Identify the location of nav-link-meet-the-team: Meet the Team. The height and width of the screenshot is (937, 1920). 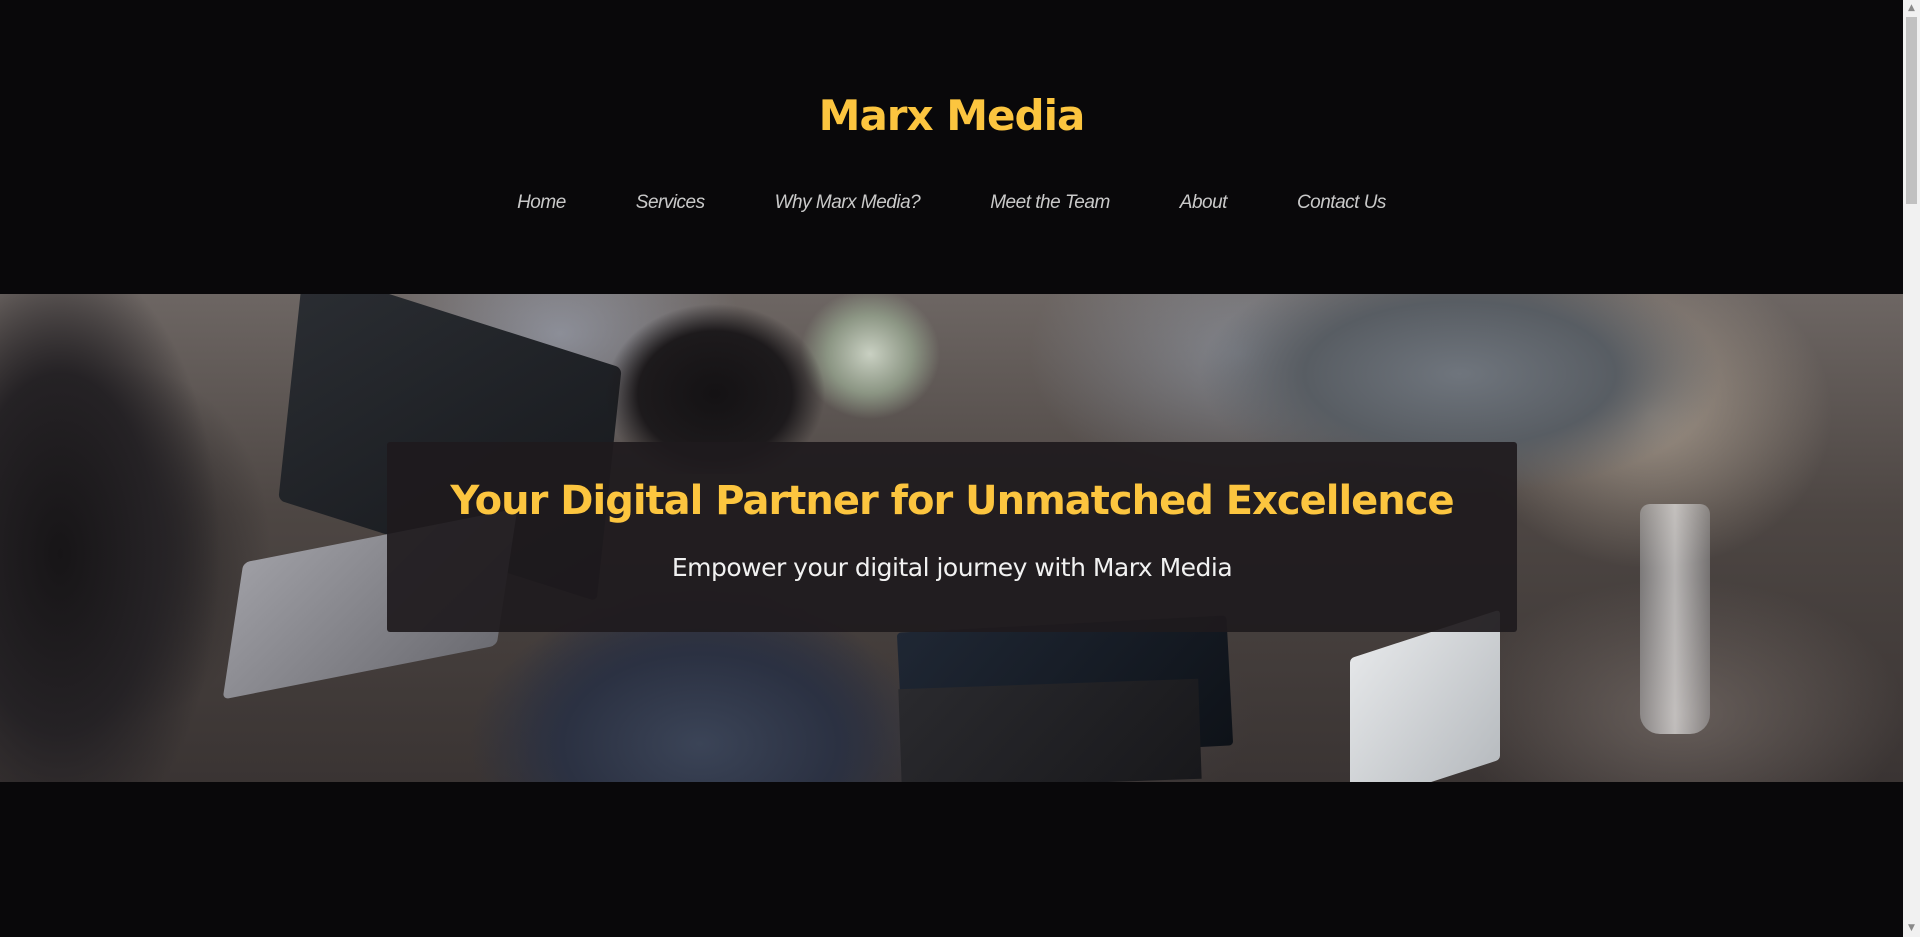
(1050, 203).